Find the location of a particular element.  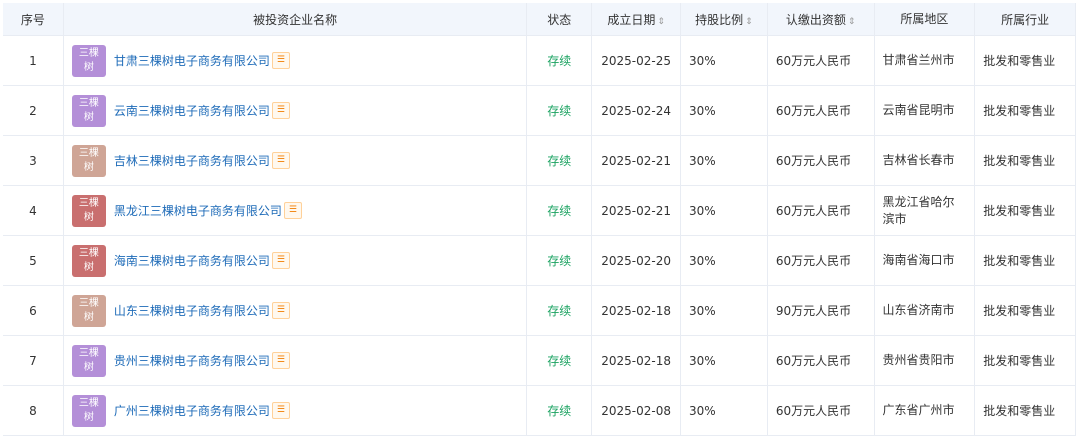

company-name-link: 云南三棵树电子商务有限公司 is located at coordinates (192, 110).